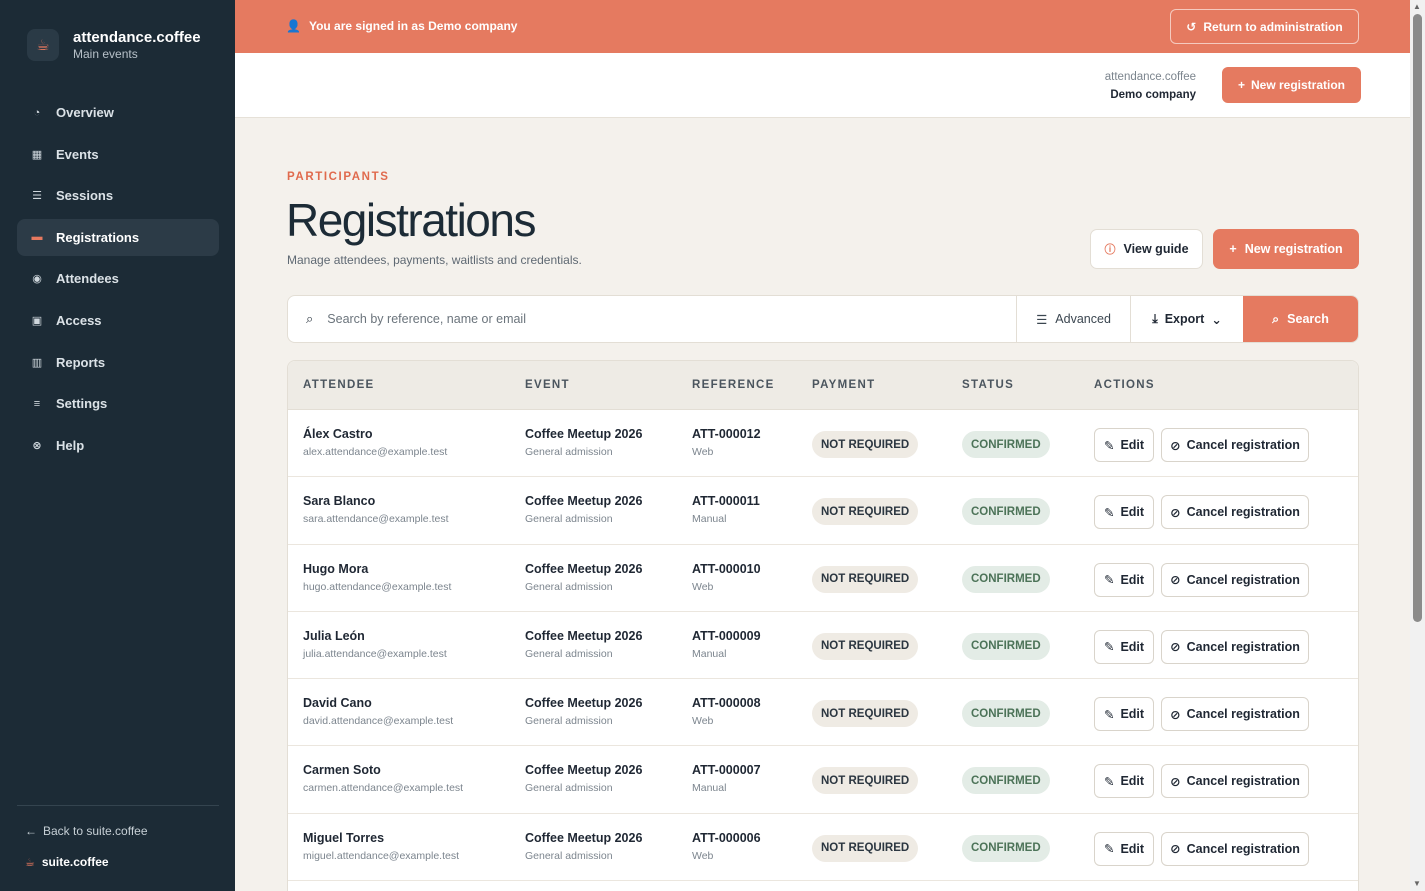 The height and width of the screenshot is (891, 1425). I want to click on registration-channel: Manual, so click(709, 788).